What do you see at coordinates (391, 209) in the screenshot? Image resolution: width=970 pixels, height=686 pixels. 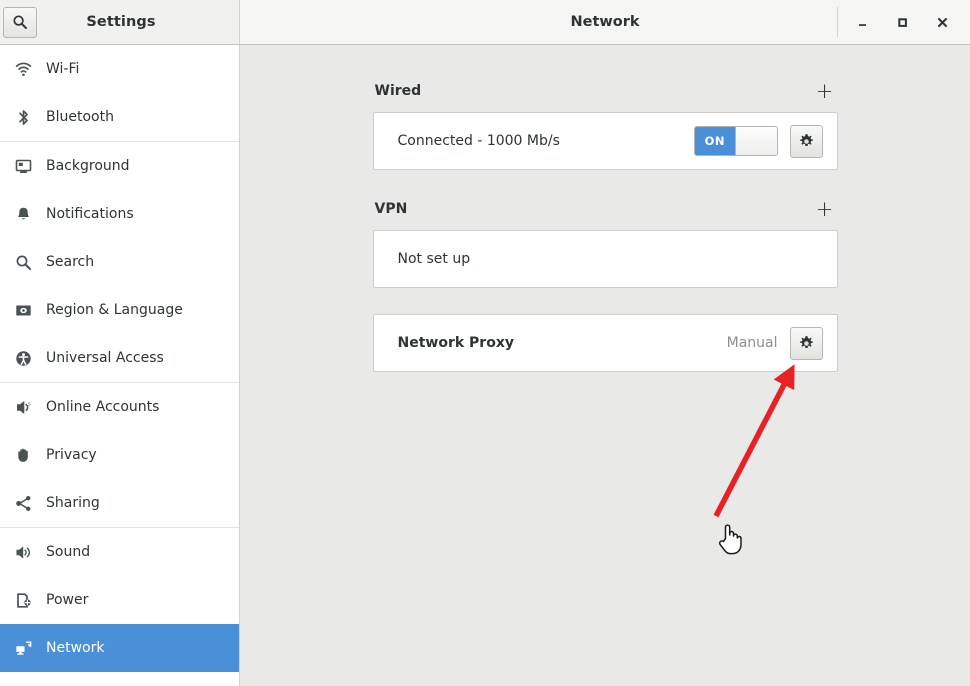 I see `vpn-section-title: VPN` at bounding box center [391, 209].